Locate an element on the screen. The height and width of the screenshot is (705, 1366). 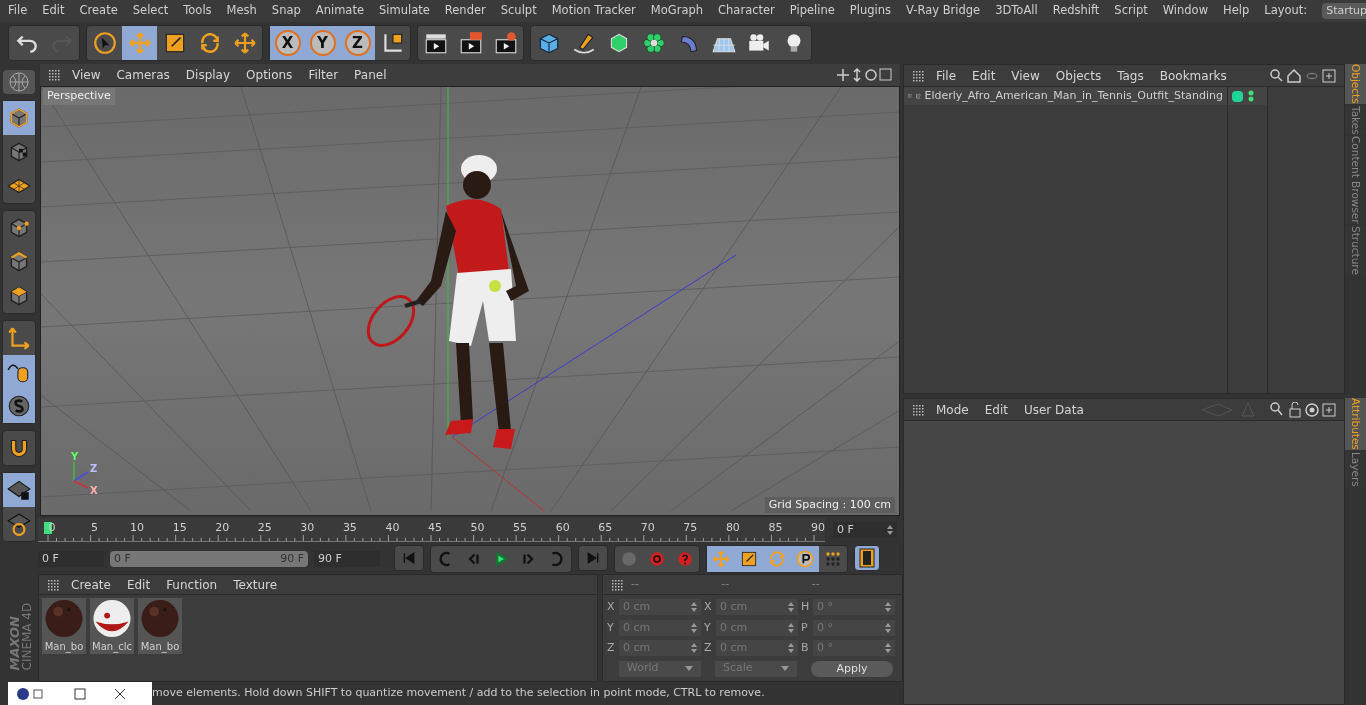
axis-label: Y is located at coordinates (611, 627).